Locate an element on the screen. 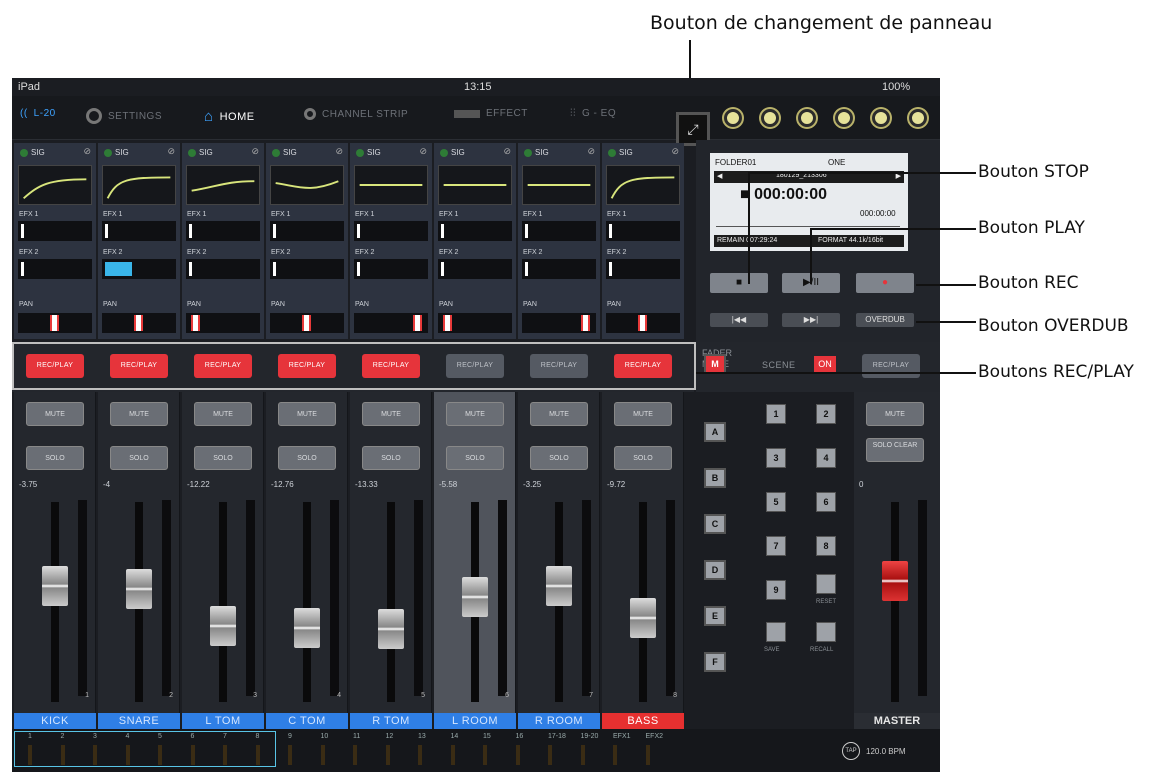 This screenshot has width=1176, height=773. master-recplay-button: REC/PLAY is located at coordinates (891, 366).